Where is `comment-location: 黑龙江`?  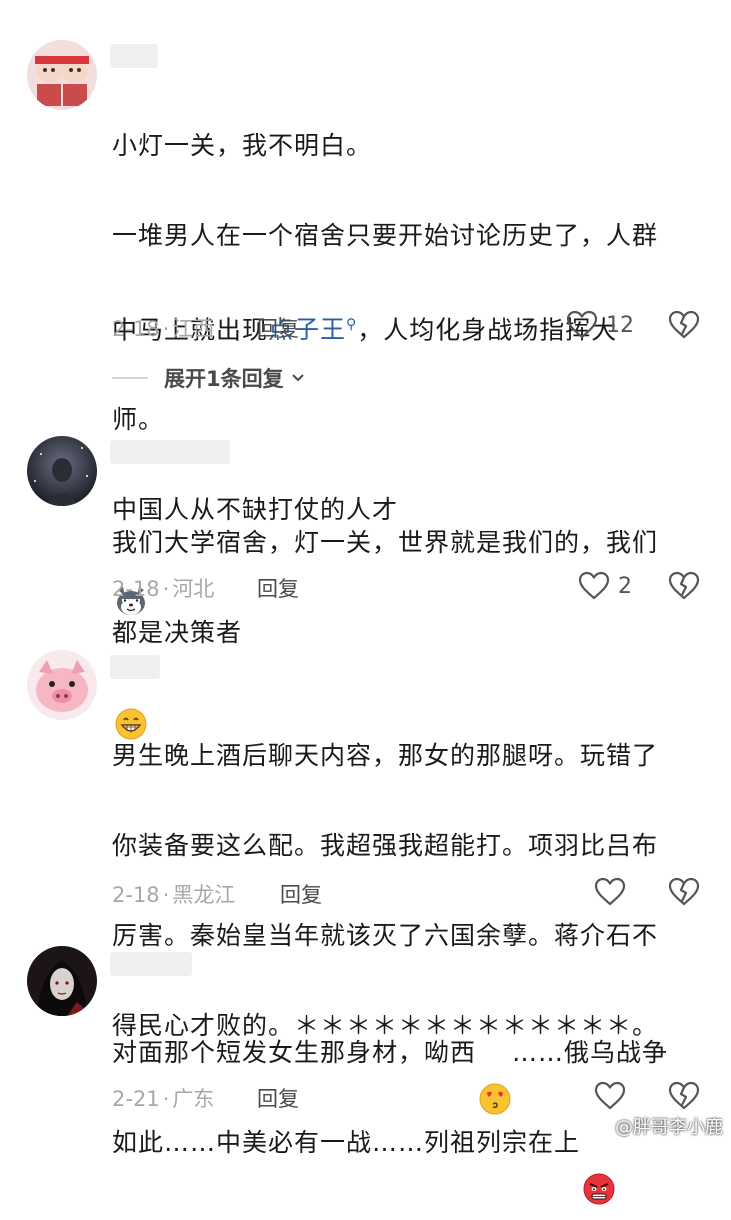
comment-location: 黑龙江 is located at coordinates (204, 895).